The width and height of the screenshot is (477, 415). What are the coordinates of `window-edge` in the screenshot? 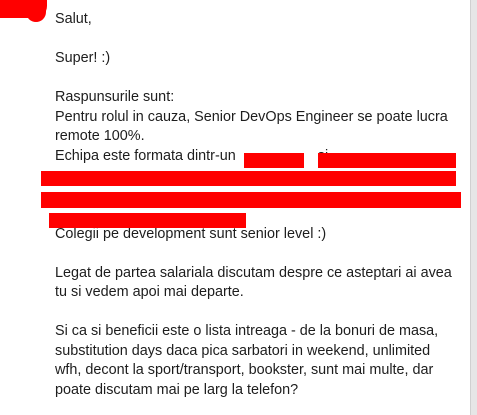 It's located at (473, 207).